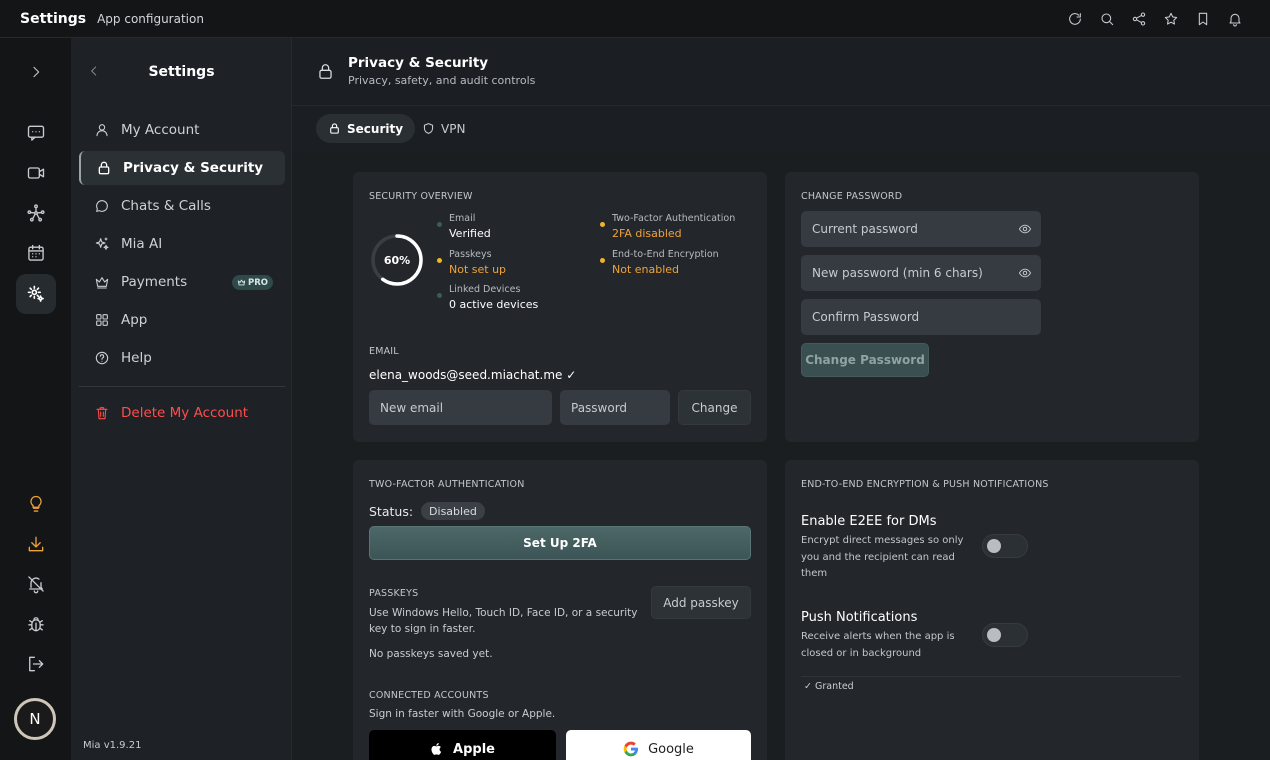  Describe the element at coordinates (921, 273) in the screenshot. I see `new-password-input` at that location.